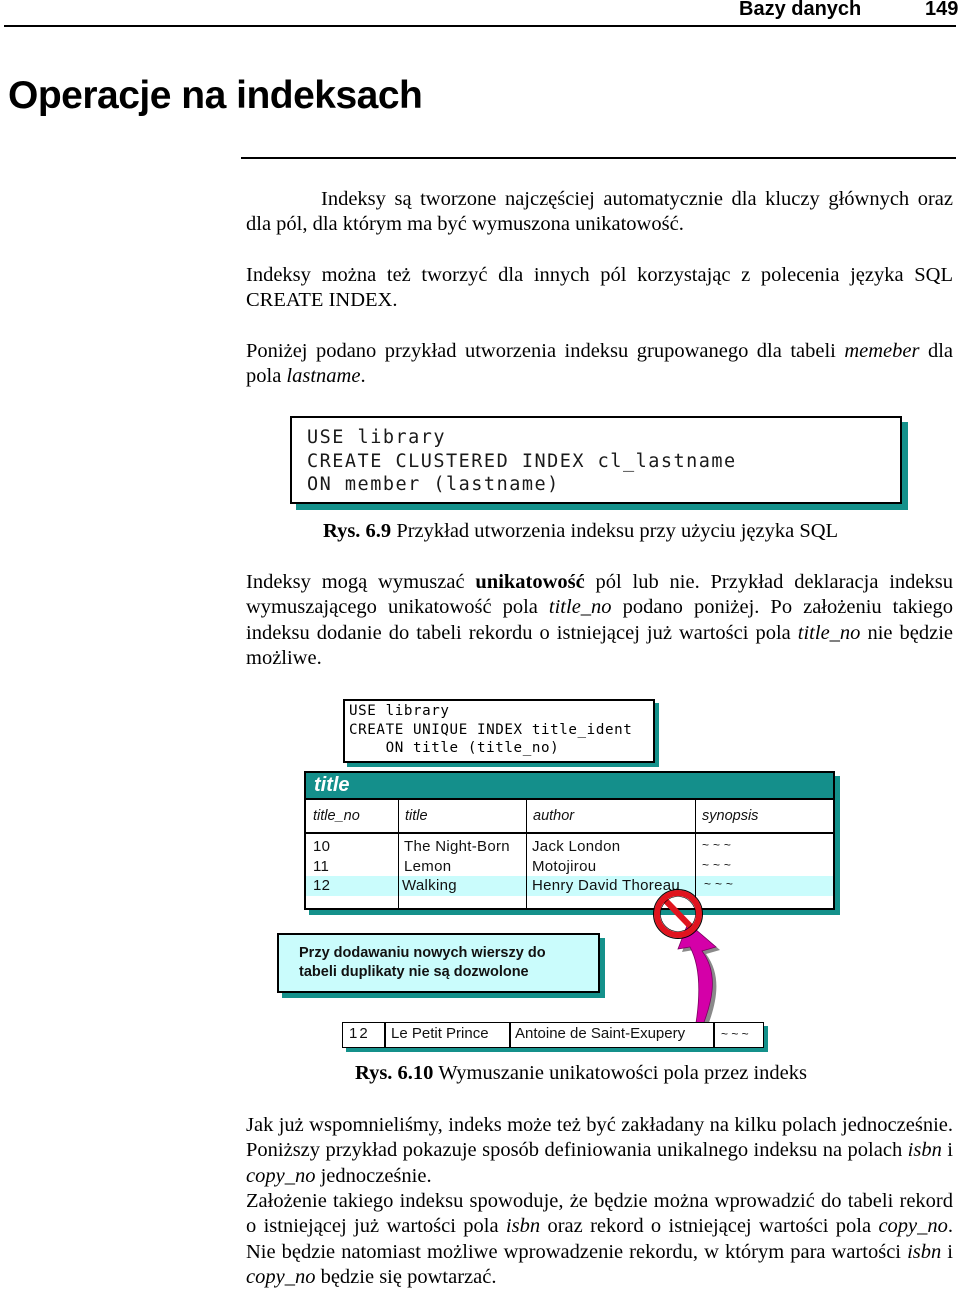 This screenshot has width=960, height=1291. What do you see at coordinates (323, 376) in the screenshot?
I see `field-name: lastname` at bounding box center [323, 376].